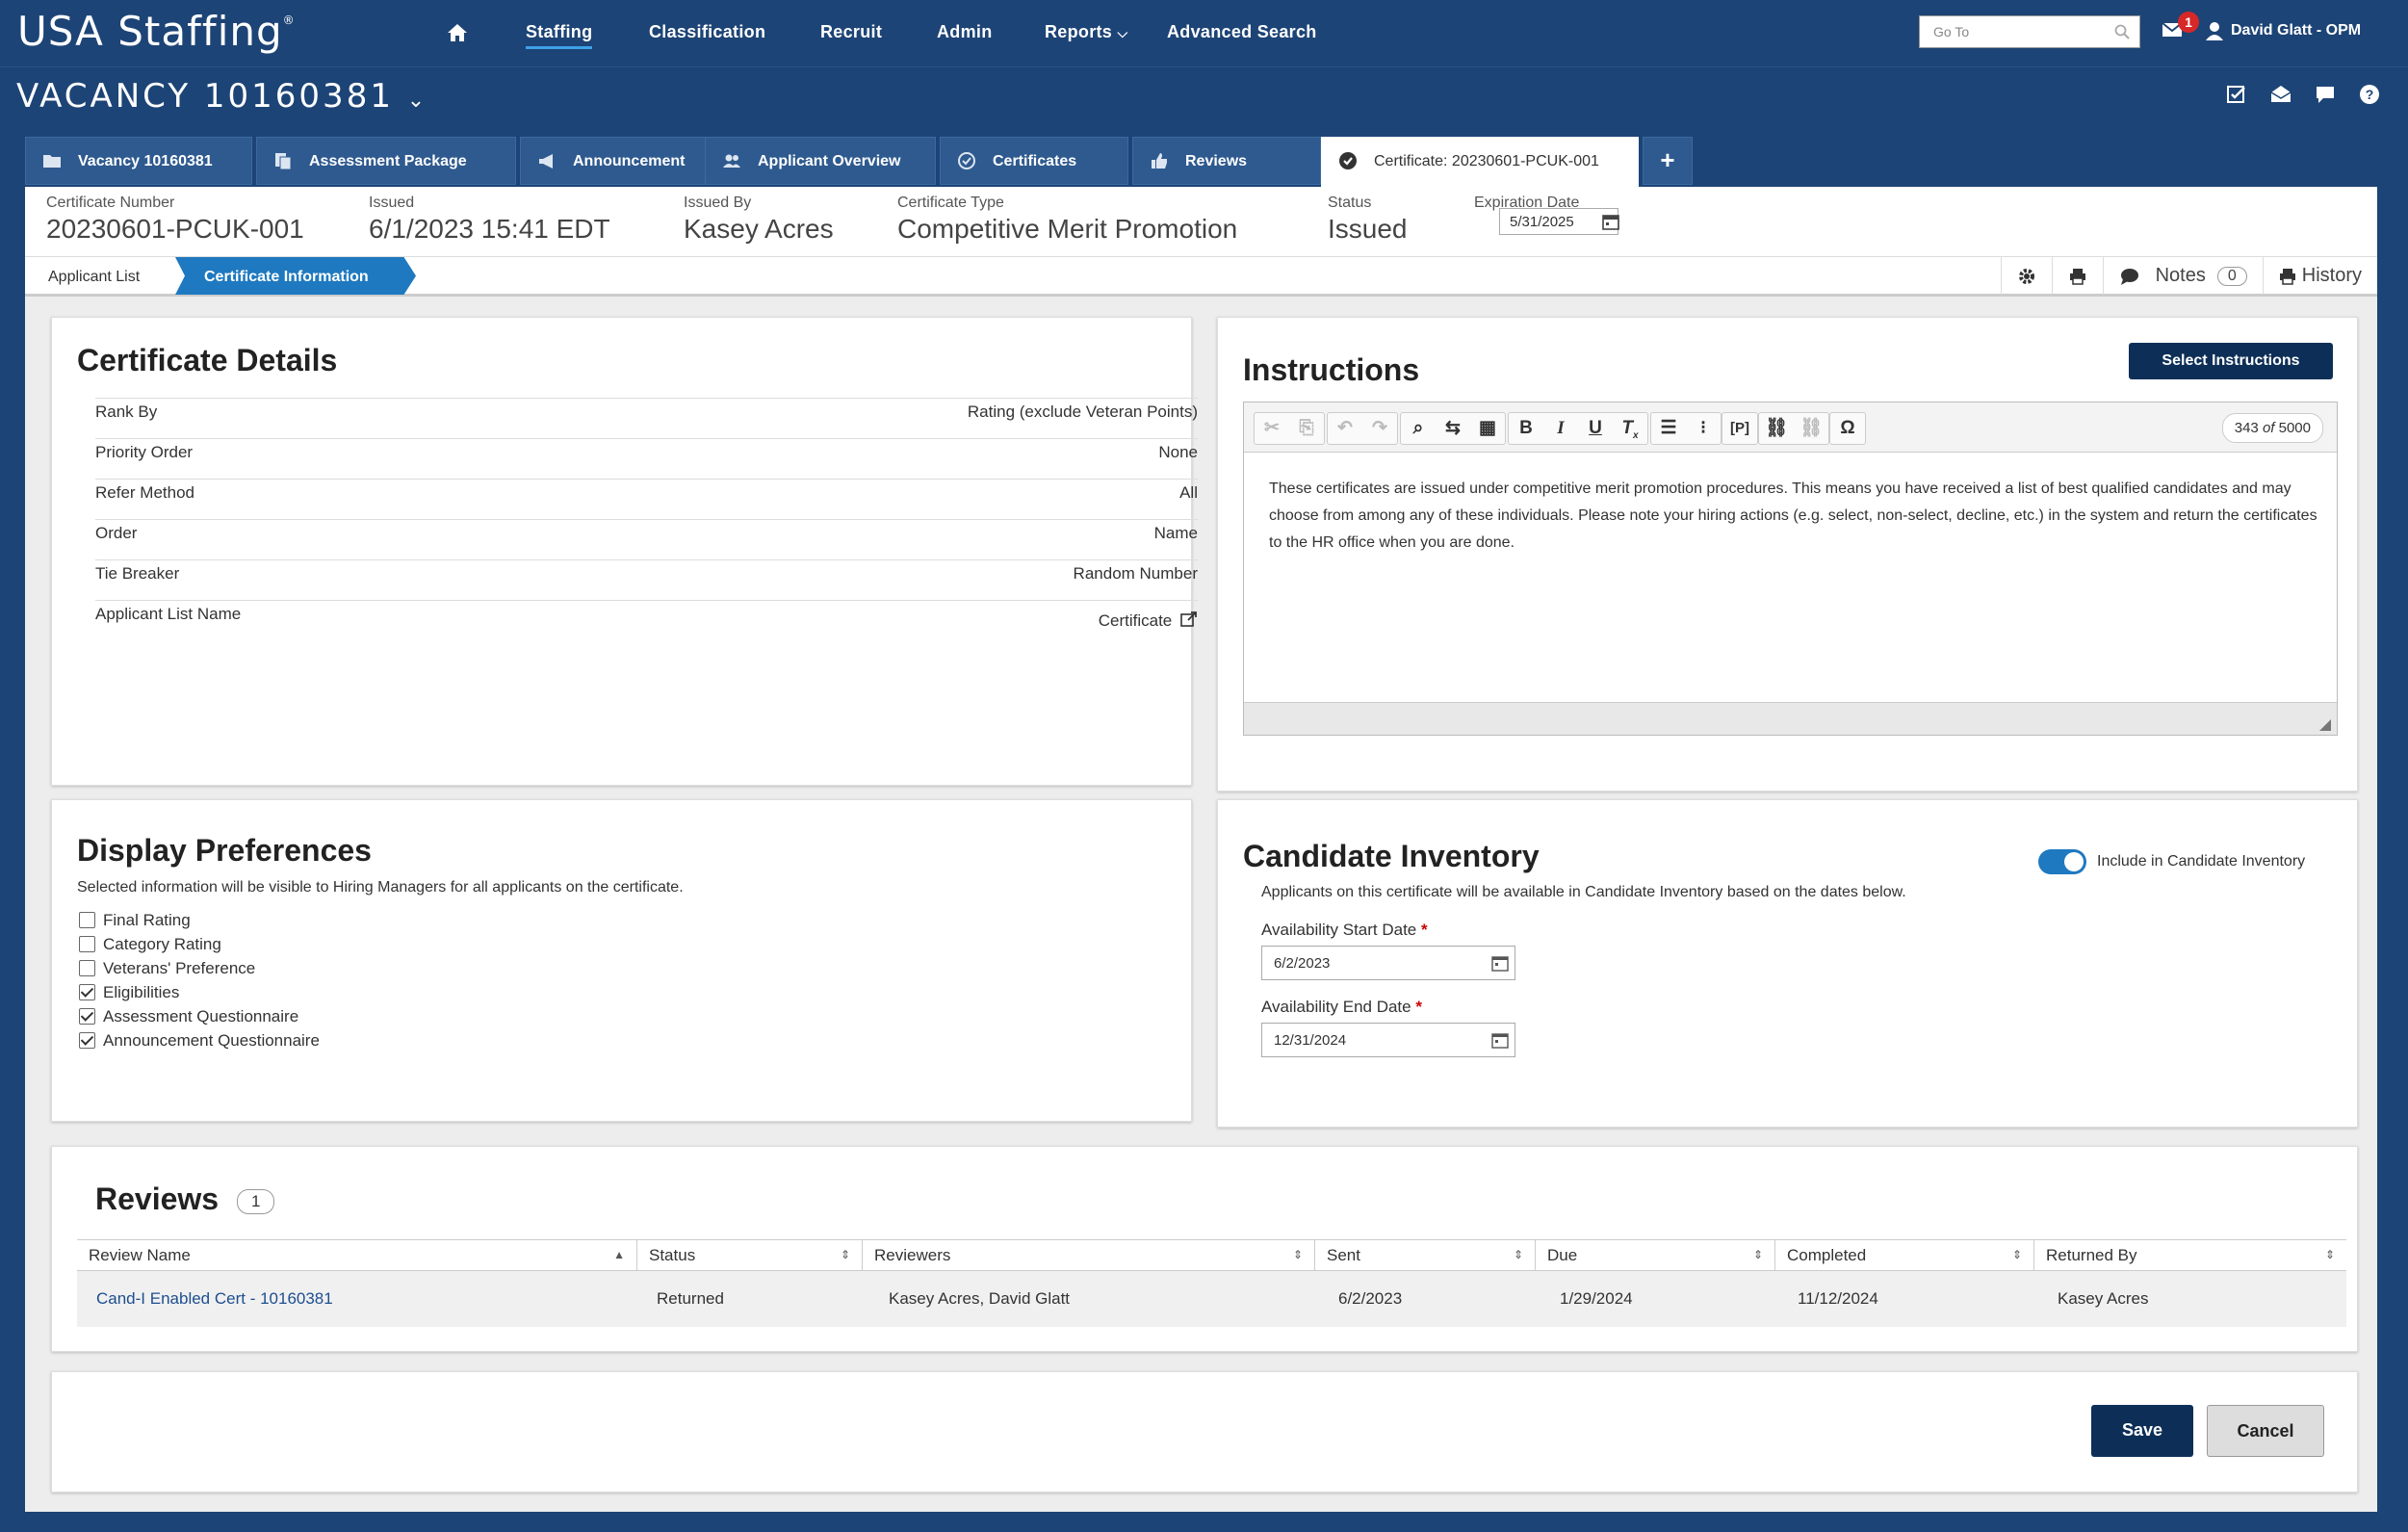  What do you see at coordinates (1904, 1255) in the screenshot?
I see `column-header-completed: Completed ⇕` at bounding box center [1904, 1255].